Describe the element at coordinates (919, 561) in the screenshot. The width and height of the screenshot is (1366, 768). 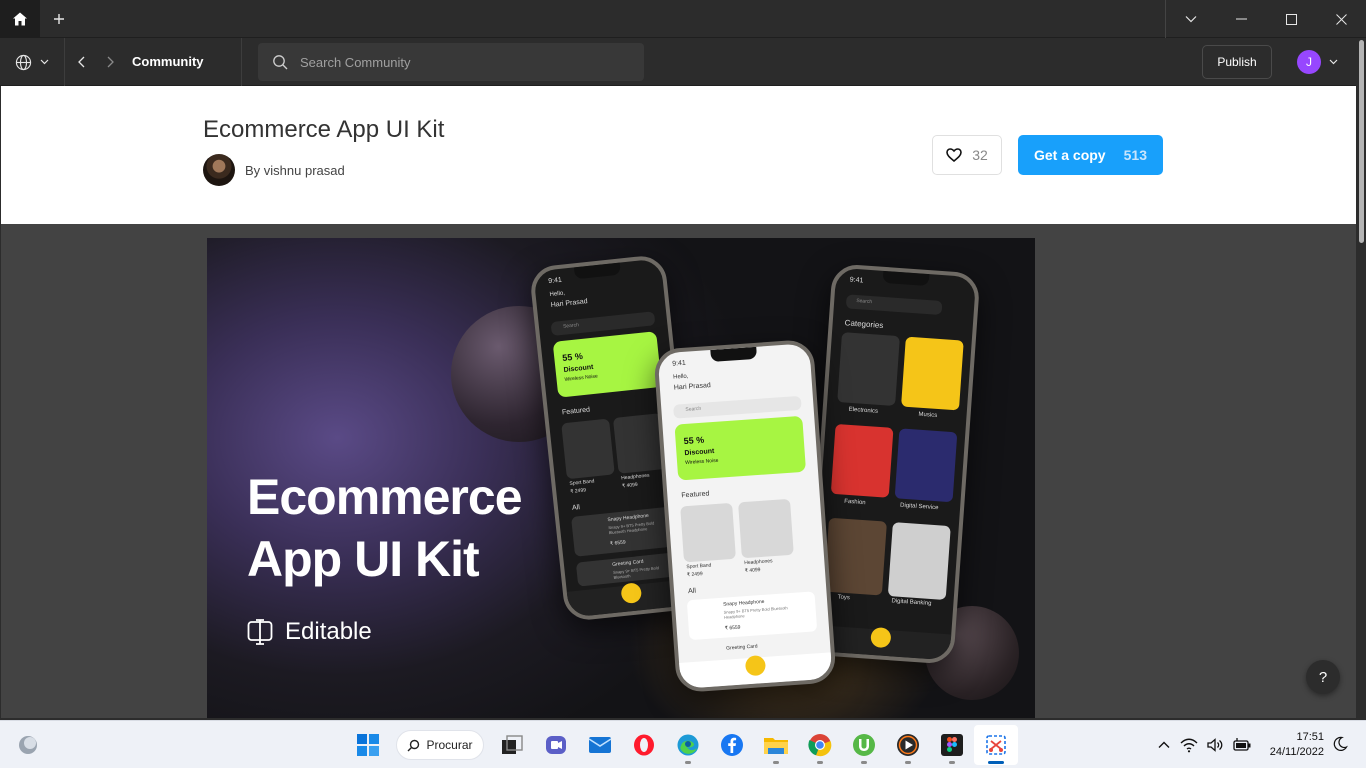
I see `category-tile-banking` at that location.